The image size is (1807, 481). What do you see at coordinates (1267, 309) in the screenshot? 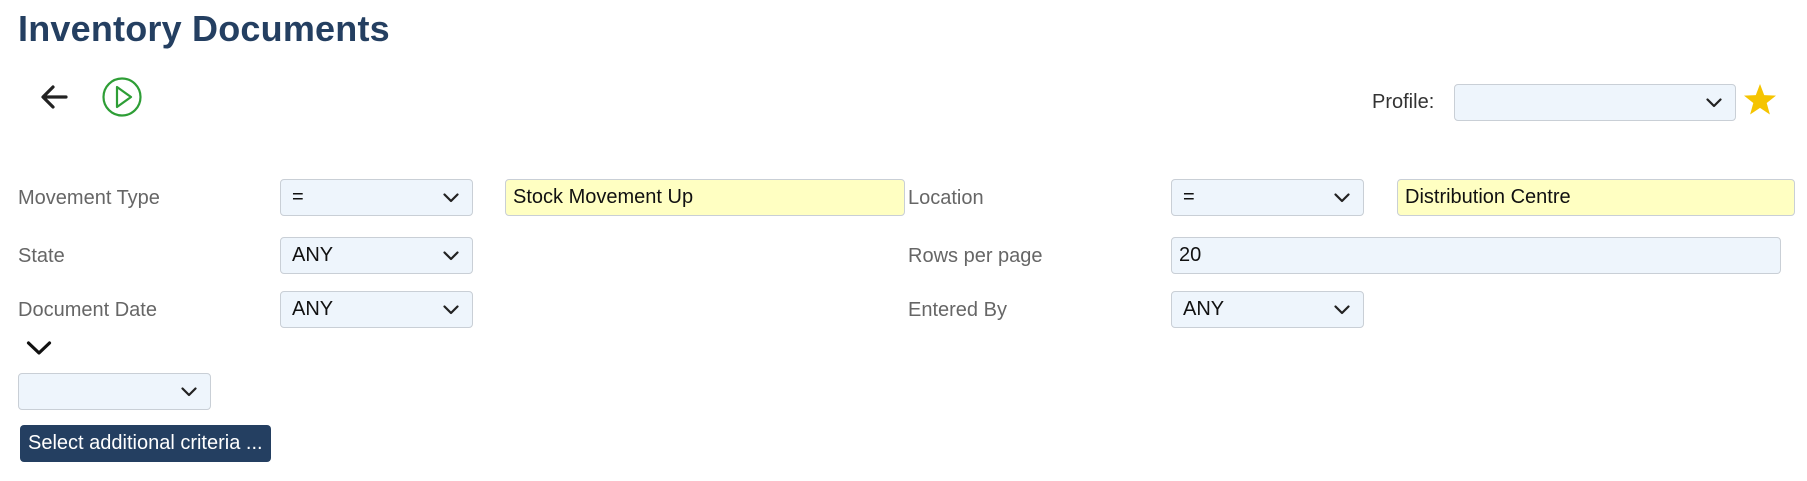
I see `entered-by-select: ANY` at bounding box center [1267, 309].